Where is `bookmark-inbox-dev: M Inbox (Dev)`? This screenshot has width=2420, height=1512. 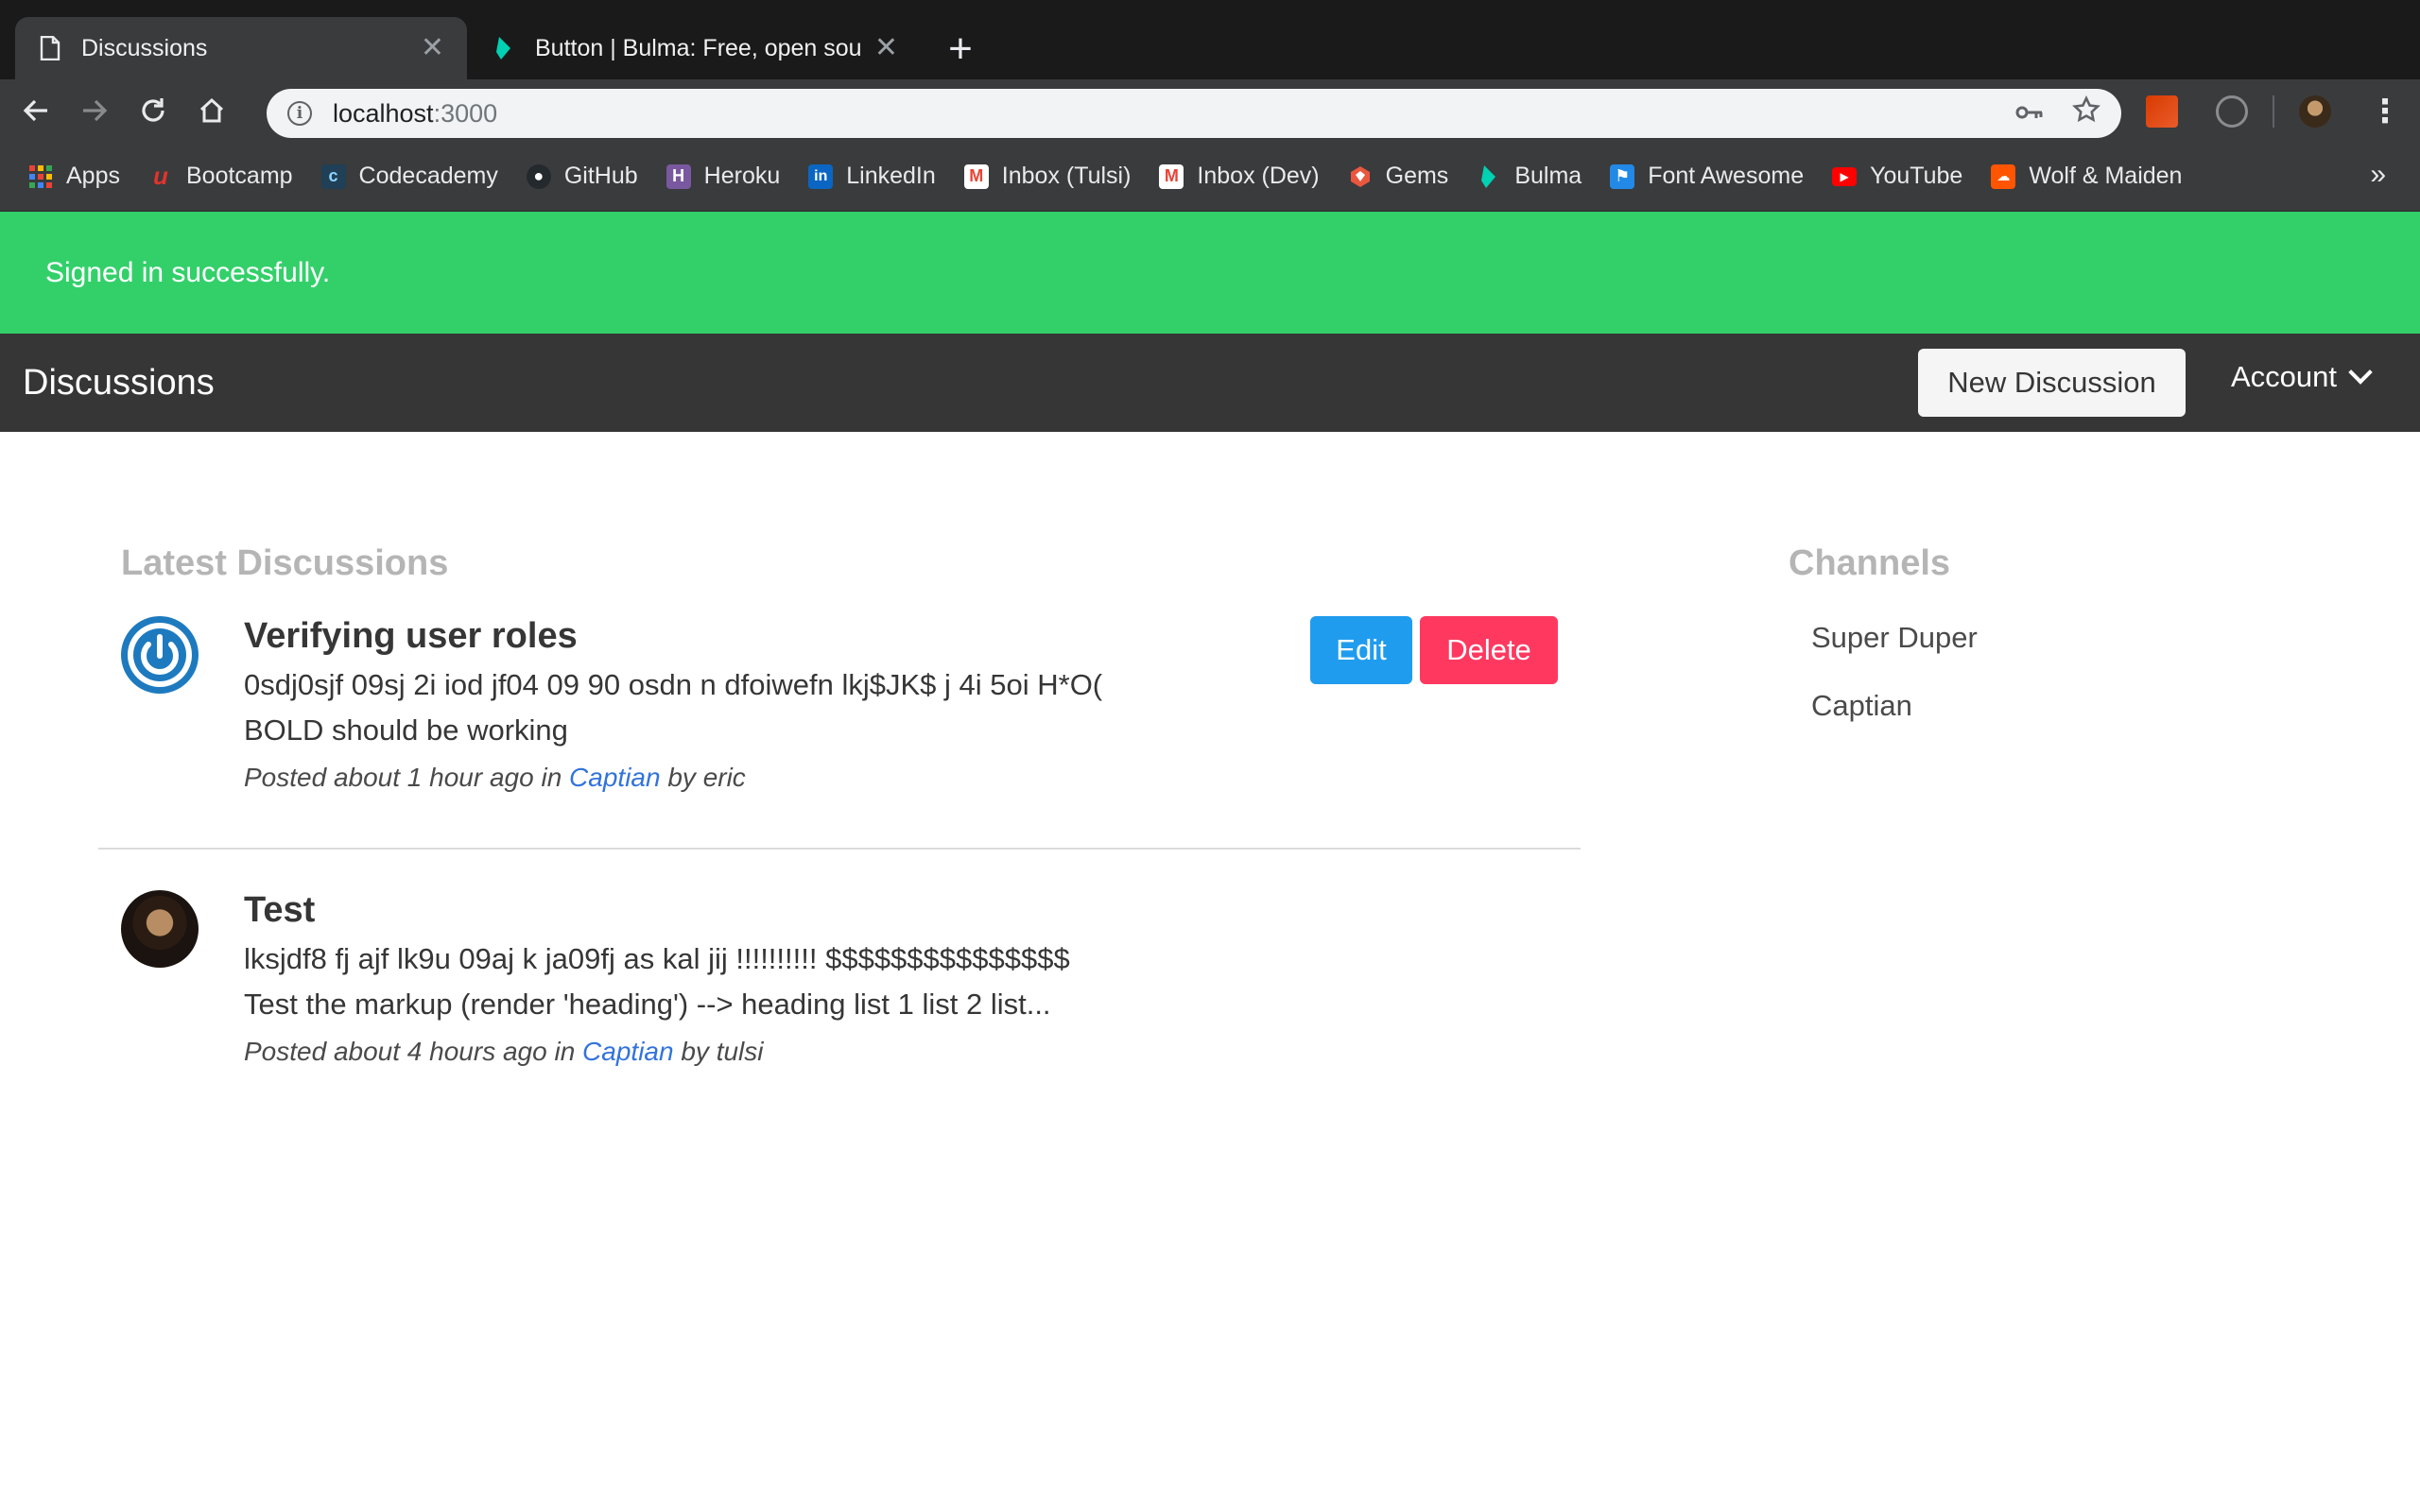
bookmark-inbox-dev: M Inbox (Dev) is located at coordinates (1239, 176).